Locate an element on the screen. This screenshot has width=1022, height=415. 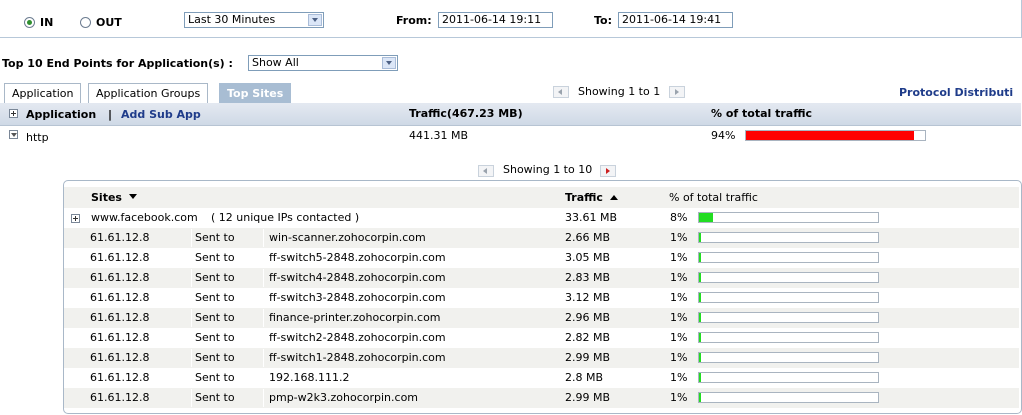
endpoints-select: Show All is located at coordinates (323, 63).